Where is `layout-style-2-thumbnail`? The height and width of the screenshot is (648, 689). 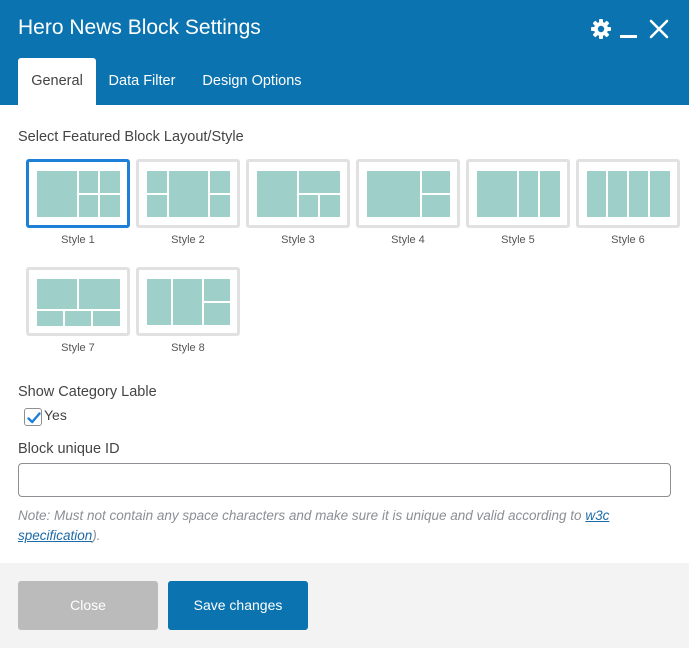 layout-style-2-thumbnail is located at coordinates (188, 193).